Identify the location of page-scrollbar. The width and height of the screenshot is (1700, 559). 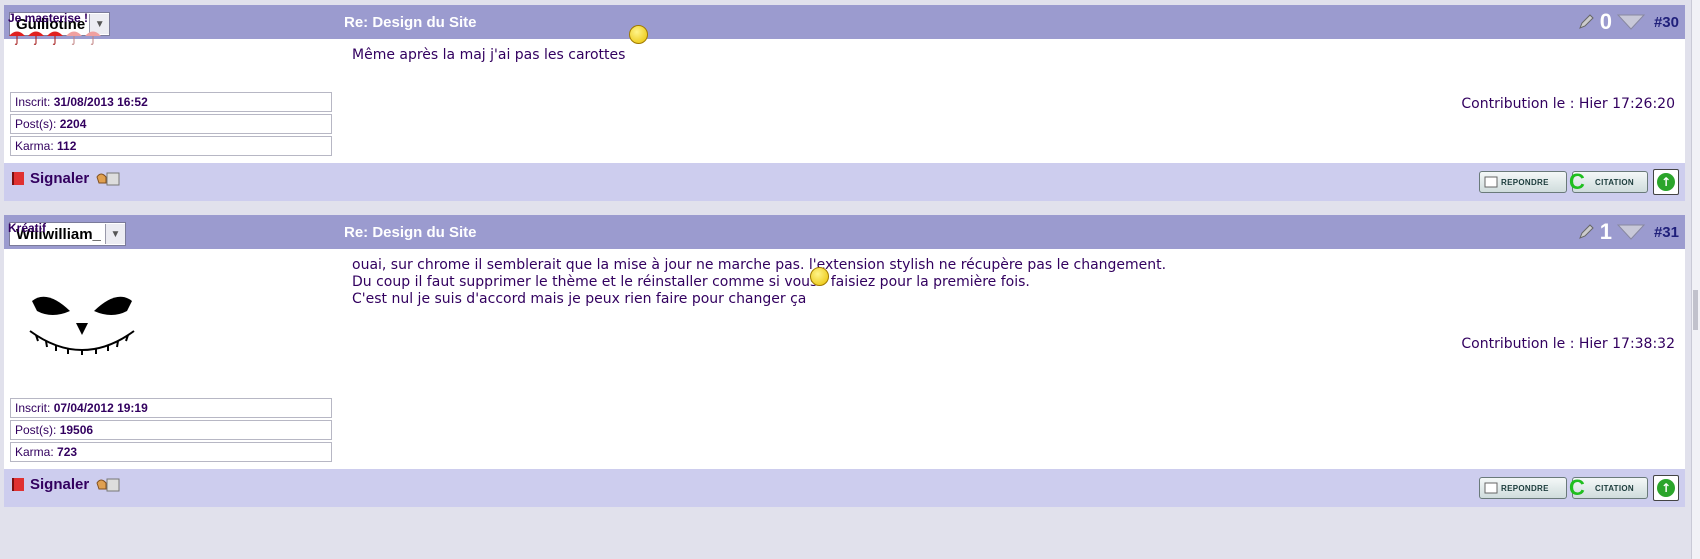
(1695, 279).